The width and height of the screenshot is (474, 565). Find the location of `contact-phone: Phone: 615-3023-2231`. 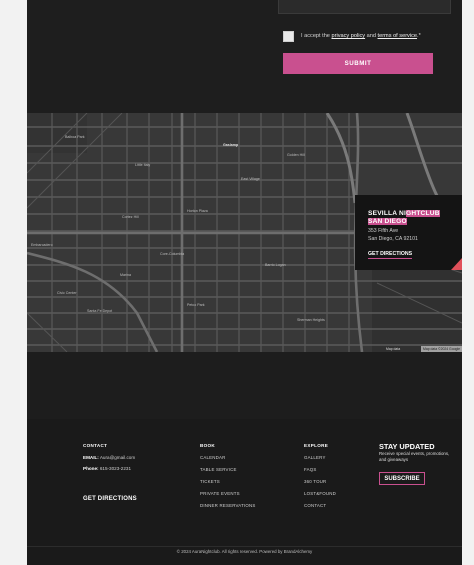

contact-phone: Phone: 615-3023-2231 is located at coordinates (107, 468).